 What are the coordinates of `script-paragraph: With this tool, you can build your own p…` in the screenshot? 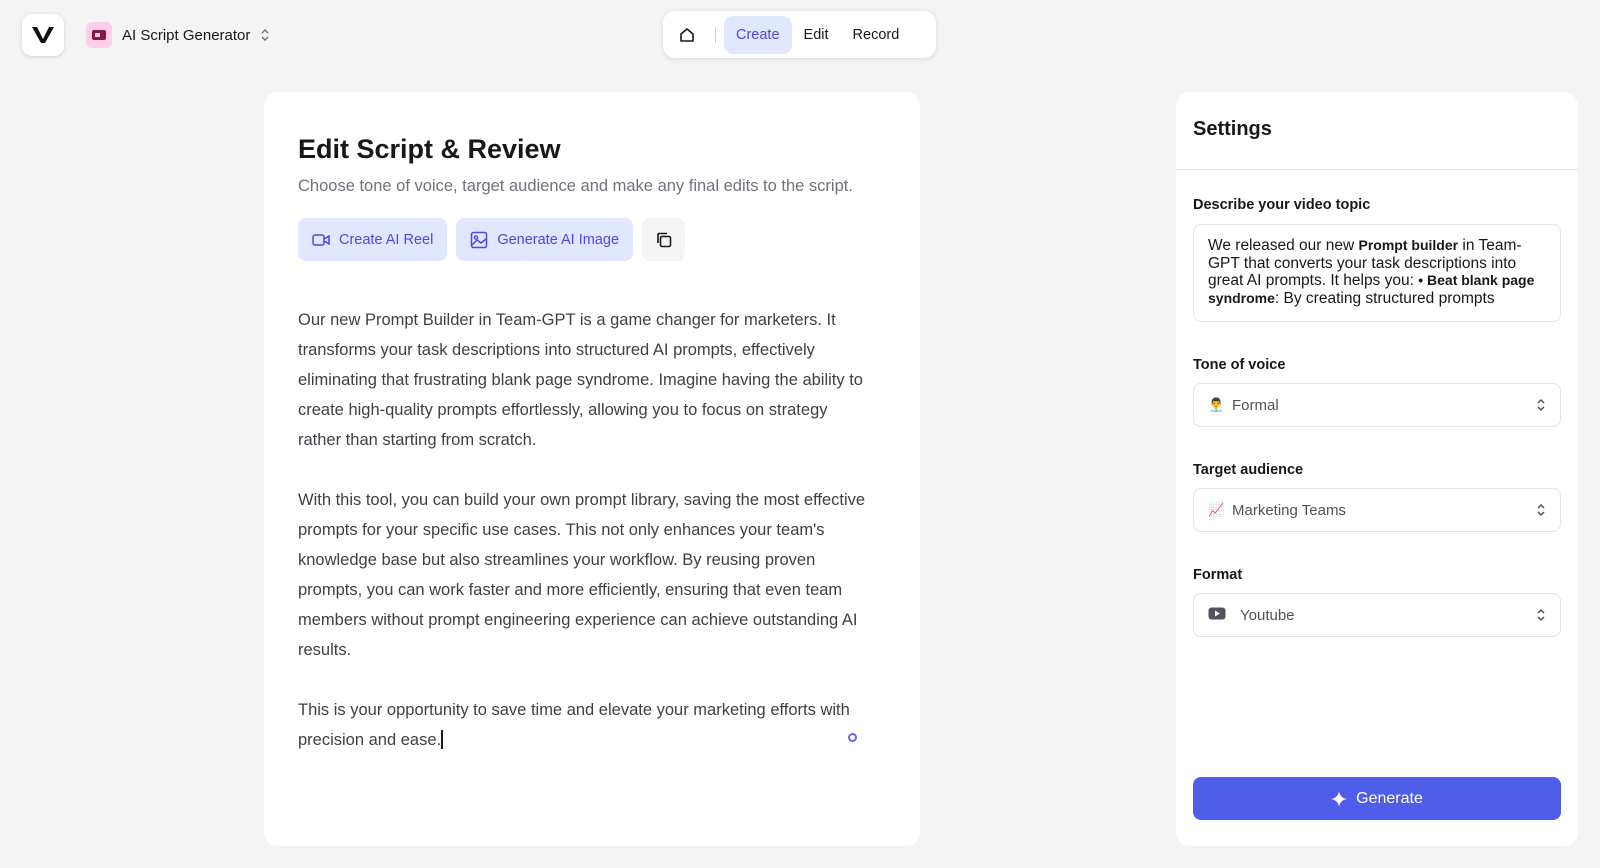 It's located at (582, 575).